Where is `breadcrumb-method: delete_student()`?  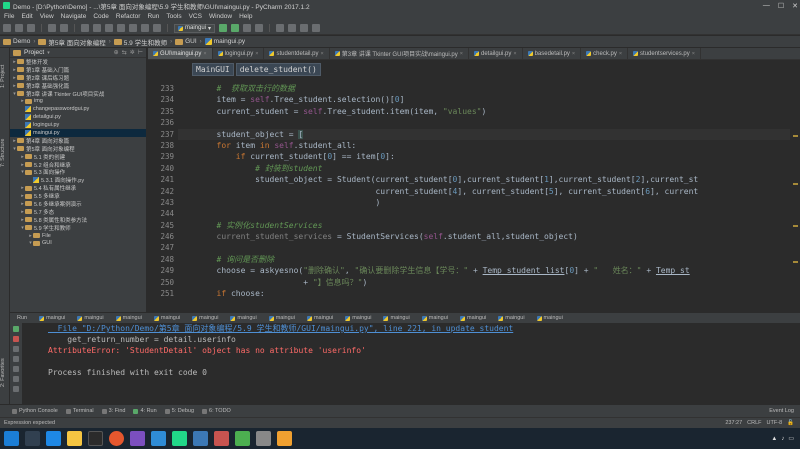 breadcrumb-method: delete_student() is located at coordinates (278, 69).